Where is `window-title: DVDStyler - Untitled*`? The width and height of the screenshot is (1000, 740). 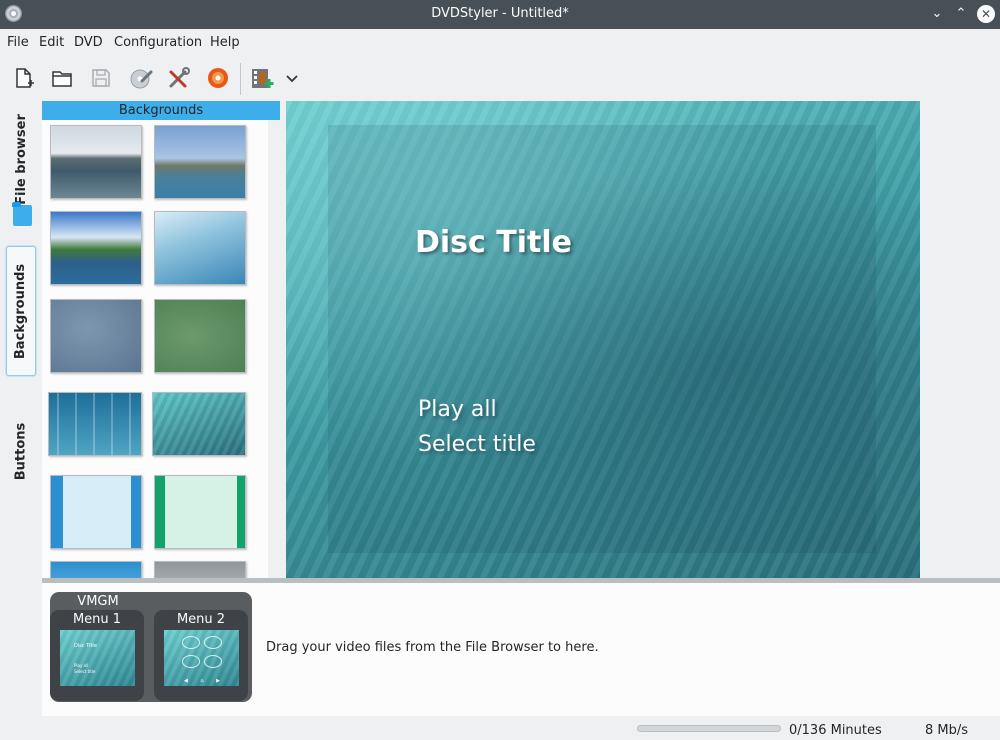 window-title: DVDStyler - Untitled* is located at coordinates (500, 13).